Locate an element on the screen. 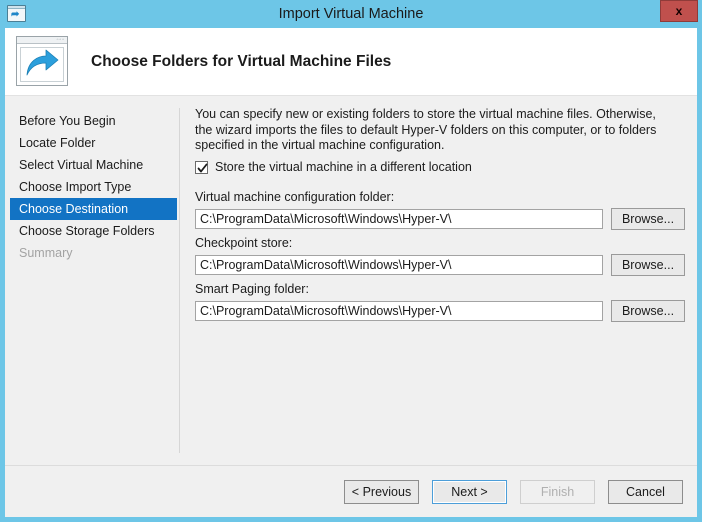 This screenshot has height=522, width=702. wizard-footer: < Previous Next > Finish Cancel is located at coordinates (351, 491).